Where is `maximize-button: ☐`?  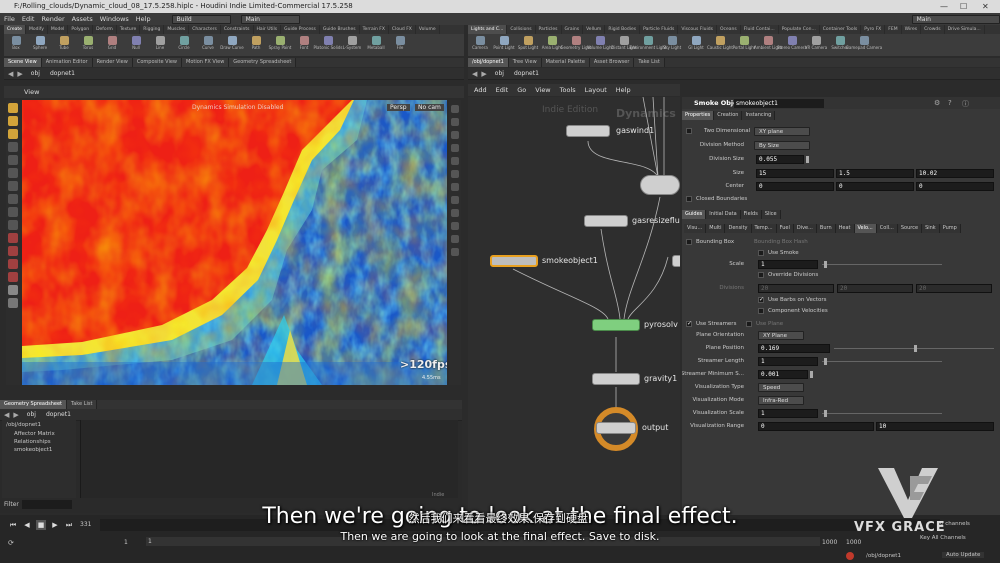
maximize-button: ☐ is located at coordinates (963, 6).